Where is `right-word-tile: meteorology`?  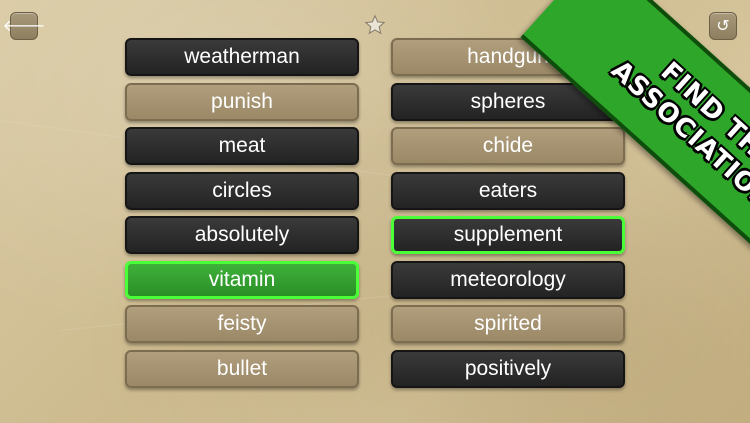
right-word-tile: meteorology is located at coordinates (508, 279).